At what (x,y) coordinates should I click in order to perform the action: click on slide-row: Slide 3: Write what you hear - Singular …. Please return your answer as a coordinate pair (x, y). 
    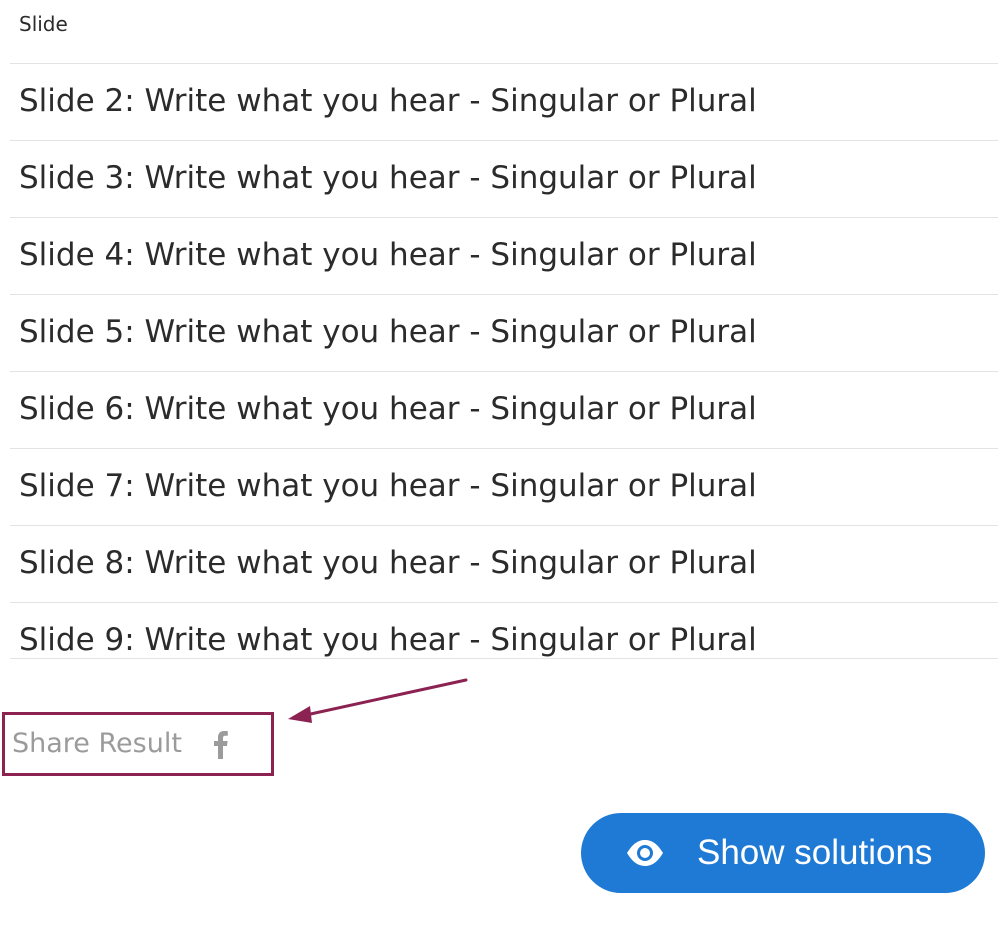
    Looking at the image, I should click on (504, 179).